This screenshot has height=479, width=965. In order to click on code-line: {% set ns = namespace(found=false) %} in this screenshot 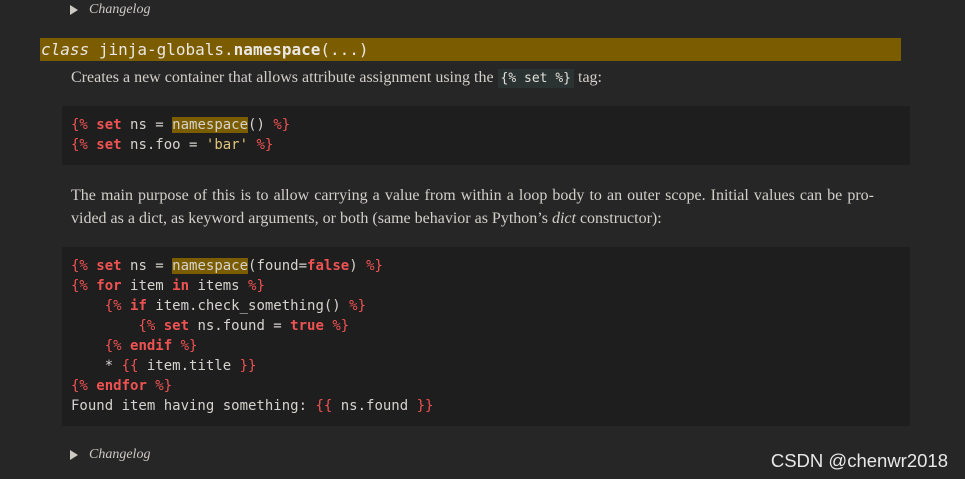, I will do `click(486, 266)`.